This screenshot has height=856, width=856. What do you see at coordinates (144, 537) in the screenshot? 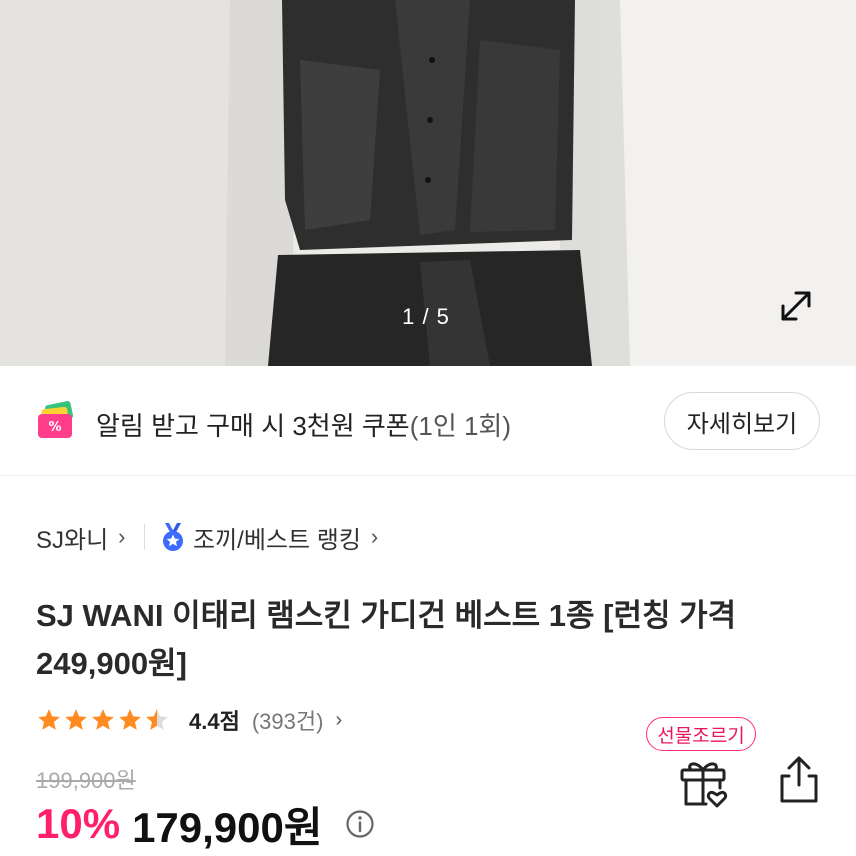
I see `breadcrumb-divider` at bounding box center [144, 537].